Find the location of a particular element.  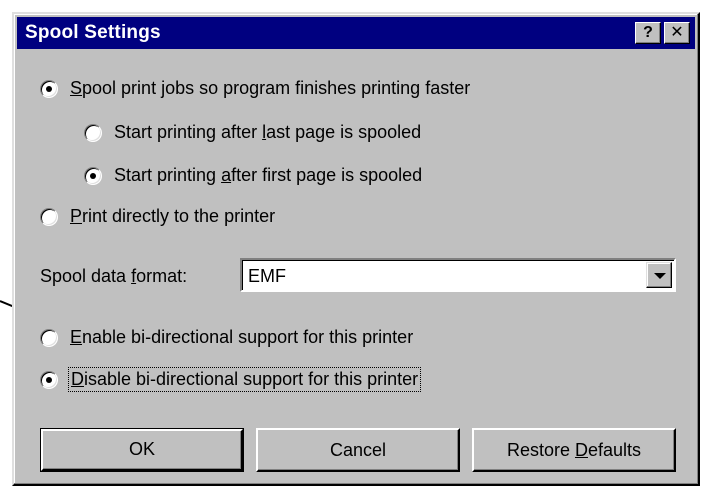

help-button: ? is located at coordinates (648, 33).